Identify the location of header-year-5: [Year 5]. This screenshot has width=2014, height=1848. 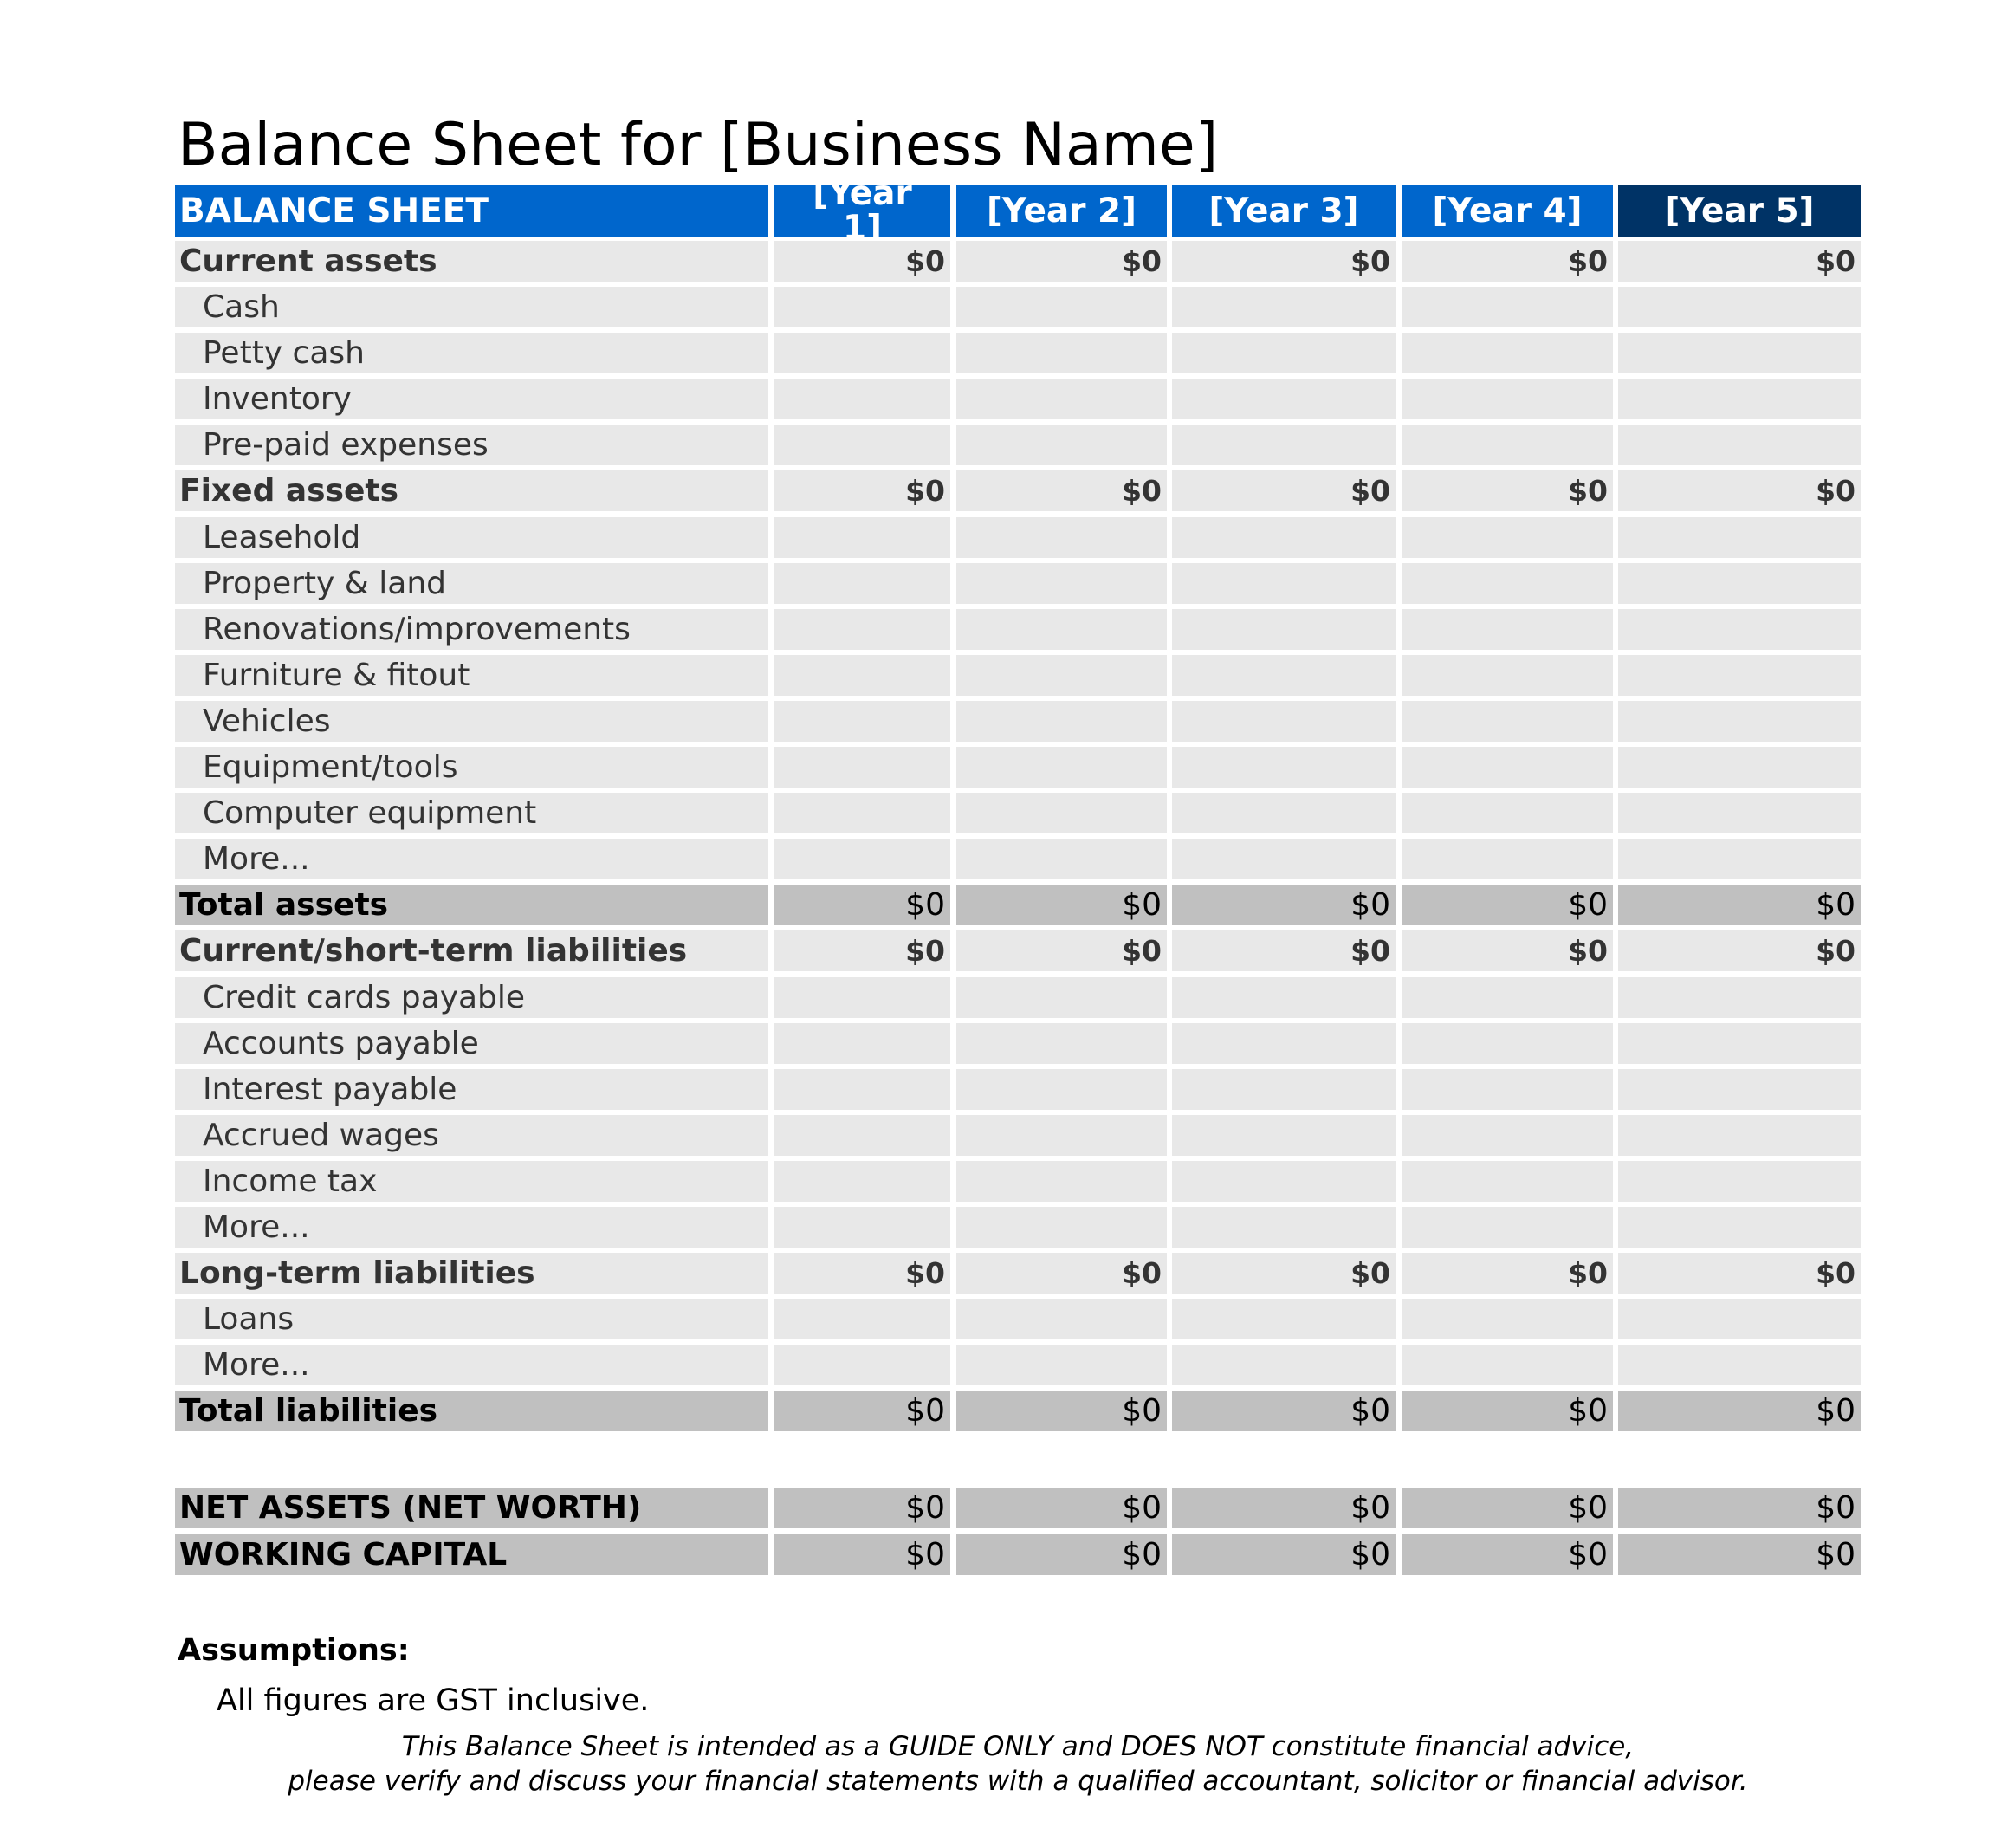
(1739, 211).